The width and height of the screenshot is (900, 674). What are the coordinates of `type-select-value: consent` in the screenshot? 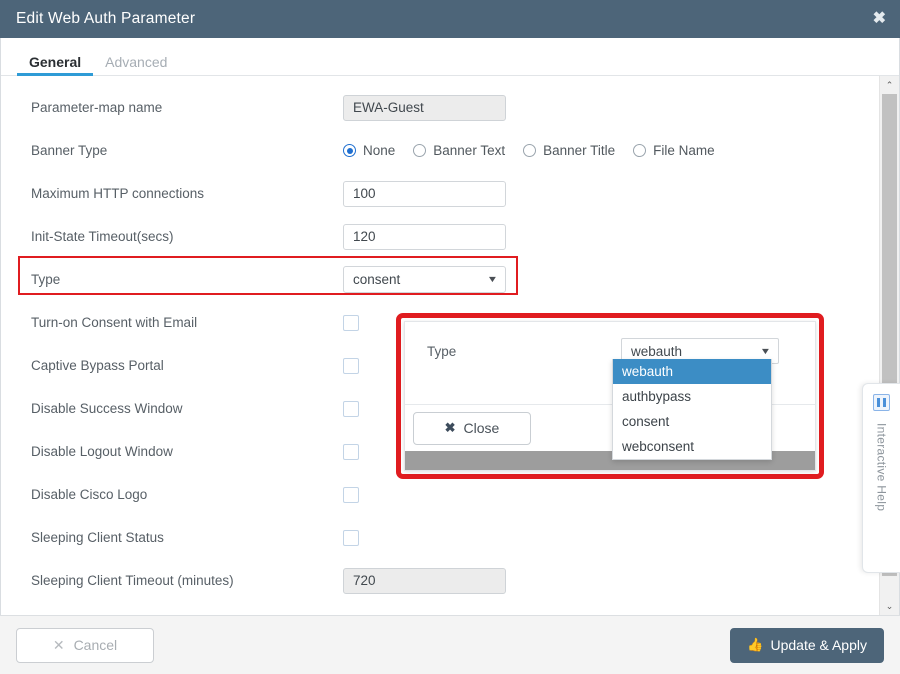 It's located at (377, 279).